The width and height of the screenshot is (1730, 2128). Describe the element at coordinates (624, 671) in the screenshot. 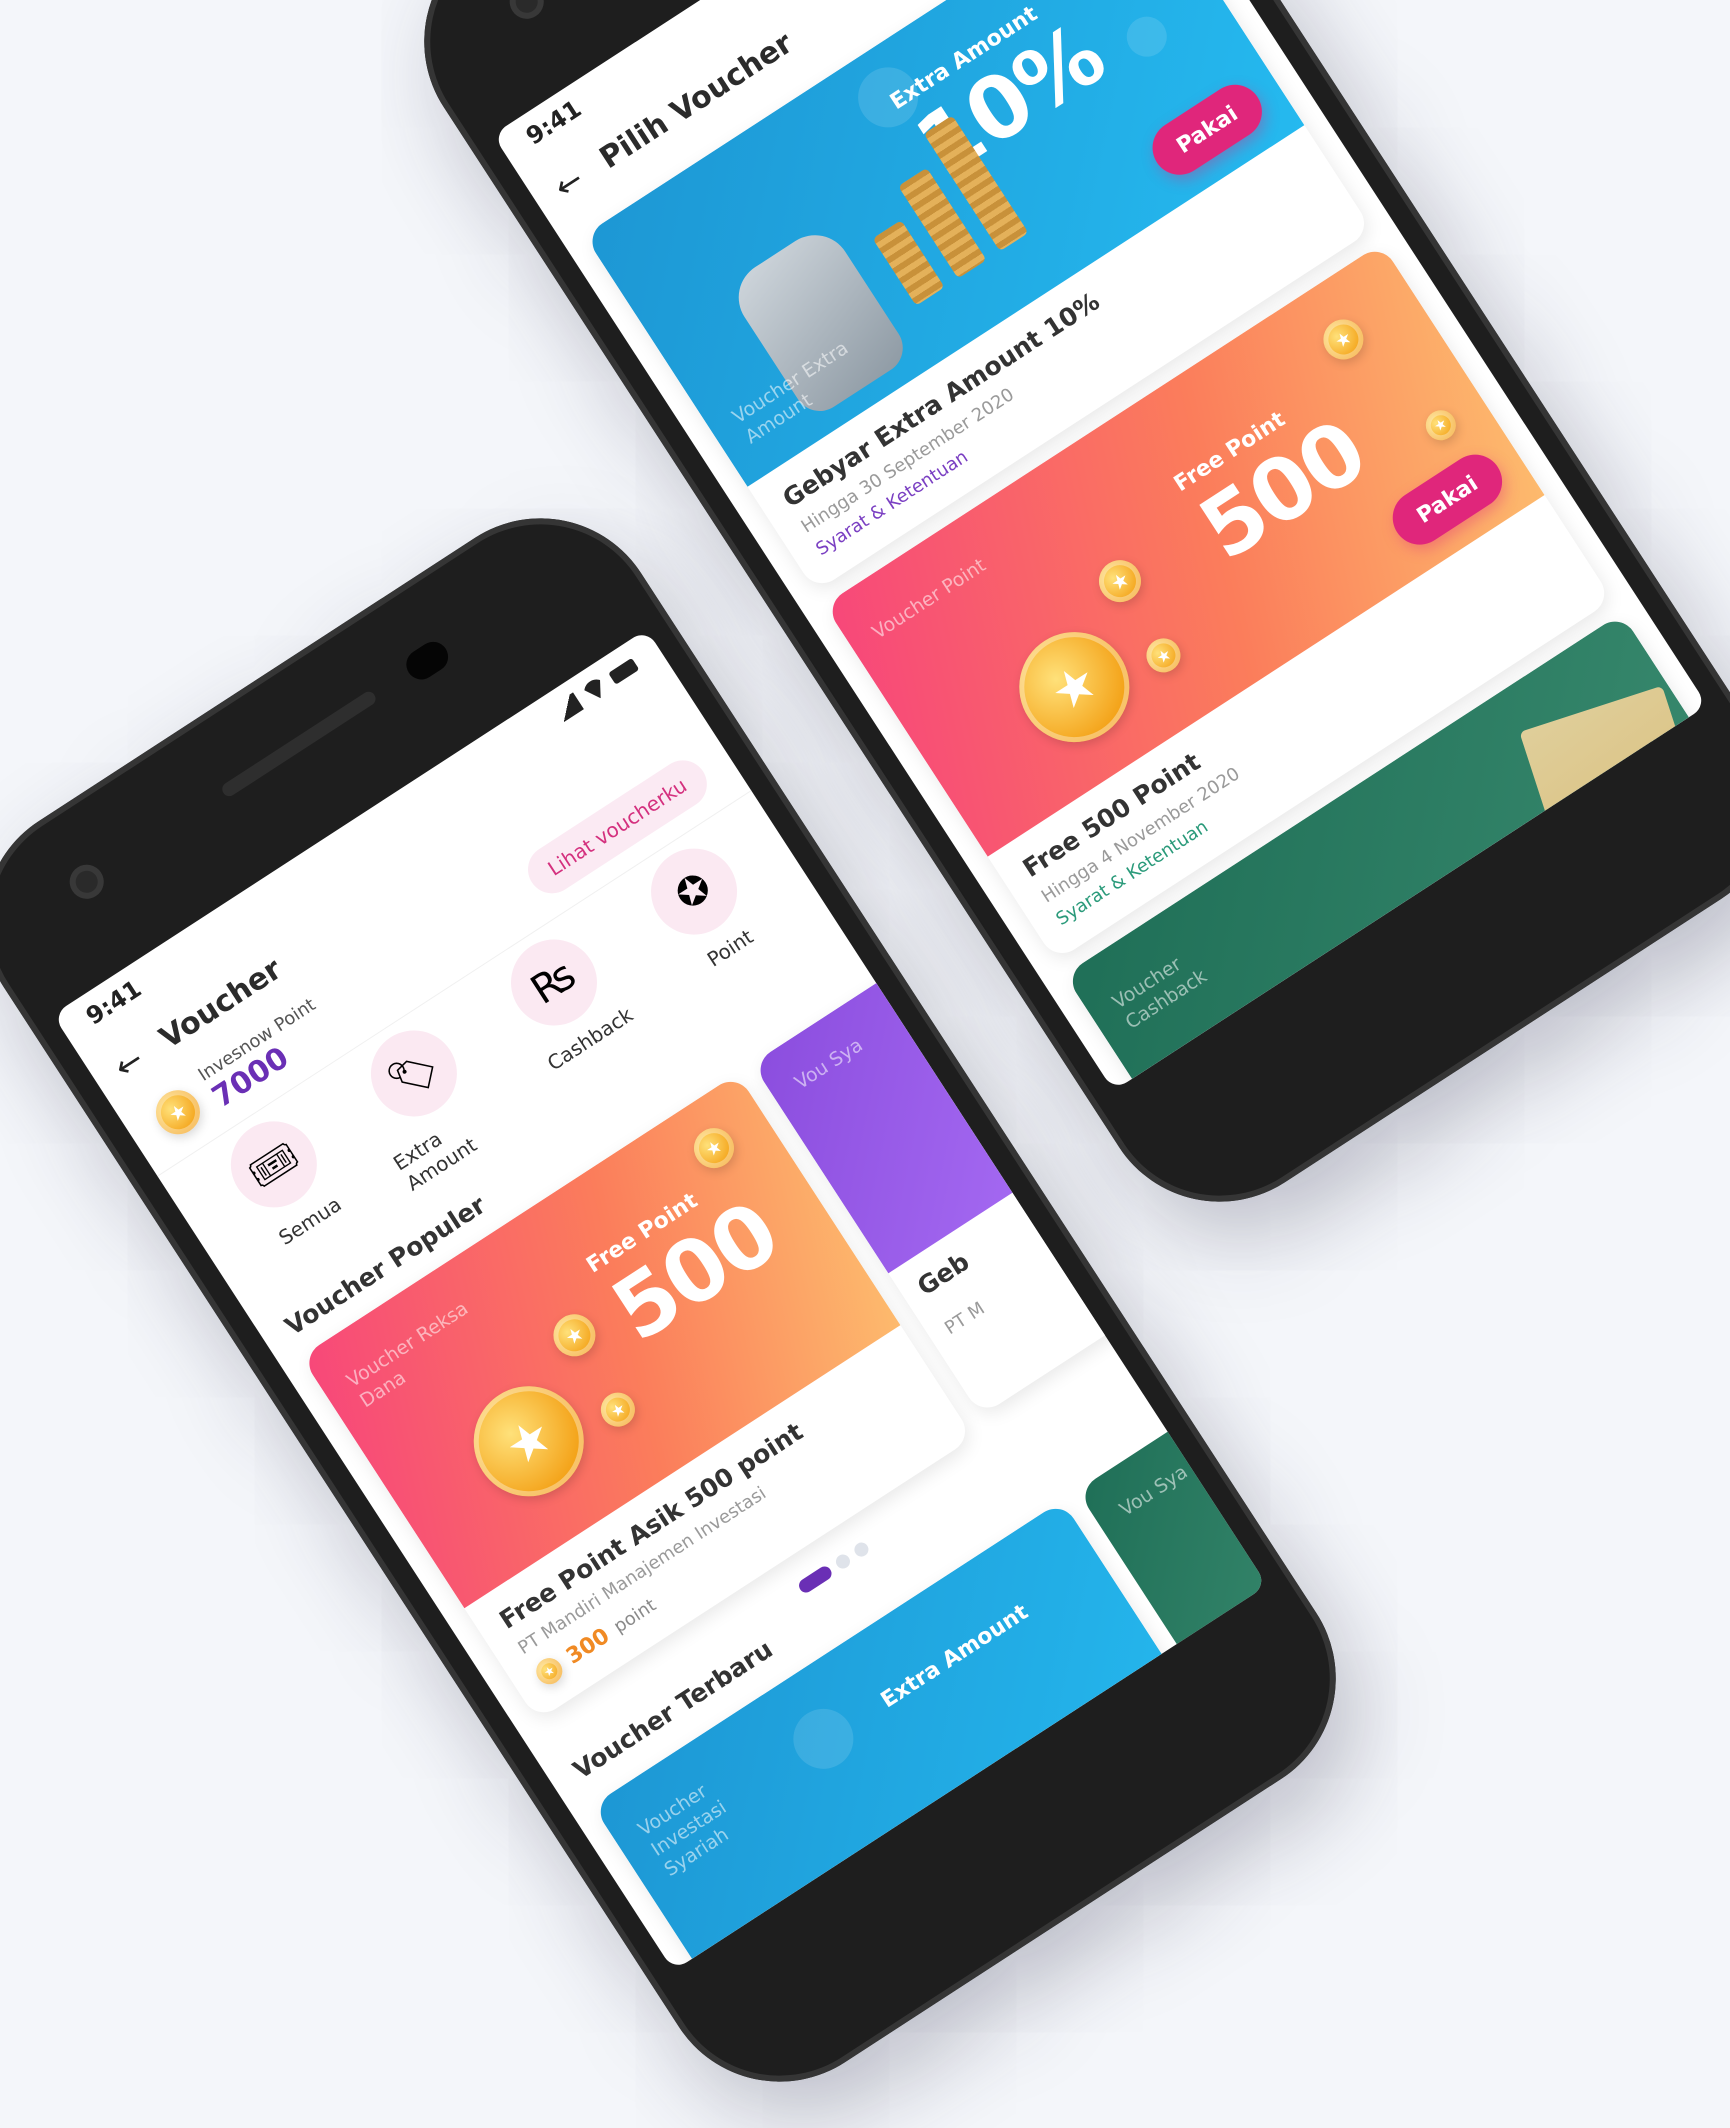

I see `battery-icon` at that location.